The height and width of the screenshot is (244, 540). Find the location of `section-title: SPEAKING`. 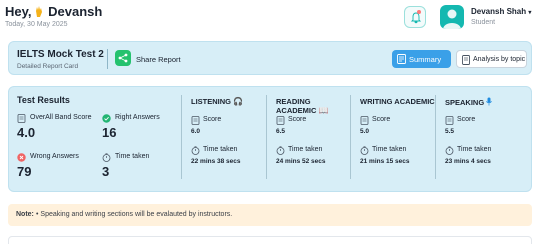

section-title: SPEAKING is located at coordinates (465, 102).